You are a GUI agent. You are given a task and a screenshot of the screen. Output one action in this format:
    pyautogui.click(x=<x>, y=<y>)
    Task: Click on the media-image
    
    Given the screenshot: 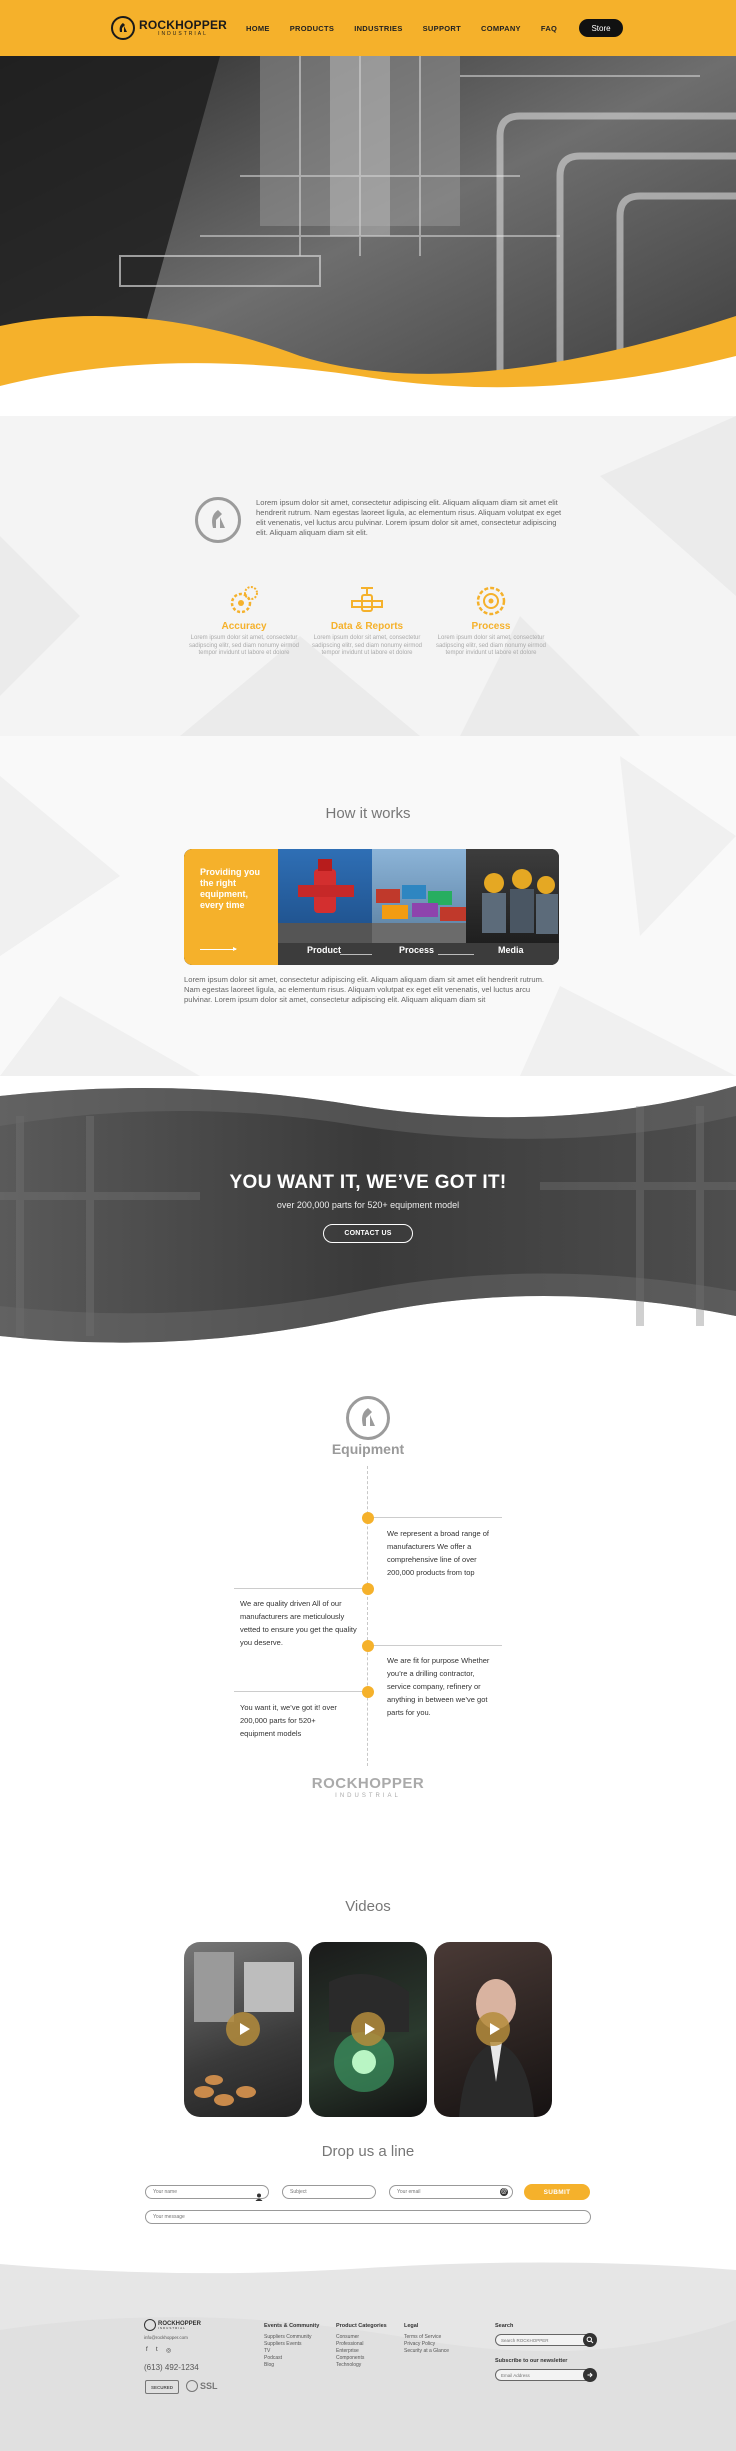 What is the action you would take?
    pyautogui.click(x=512, y=896)
    